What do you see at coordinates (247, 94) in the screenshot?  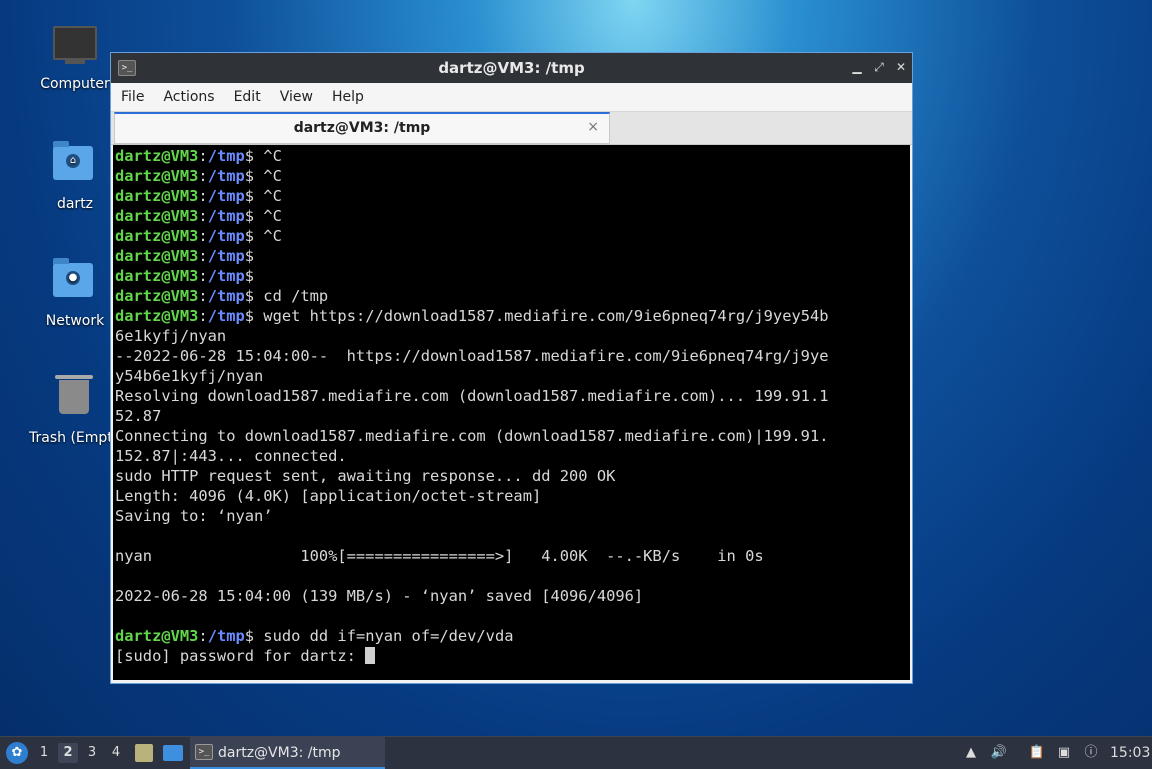 I see `menu-edit: Edit` at bounding box center [247, 94].